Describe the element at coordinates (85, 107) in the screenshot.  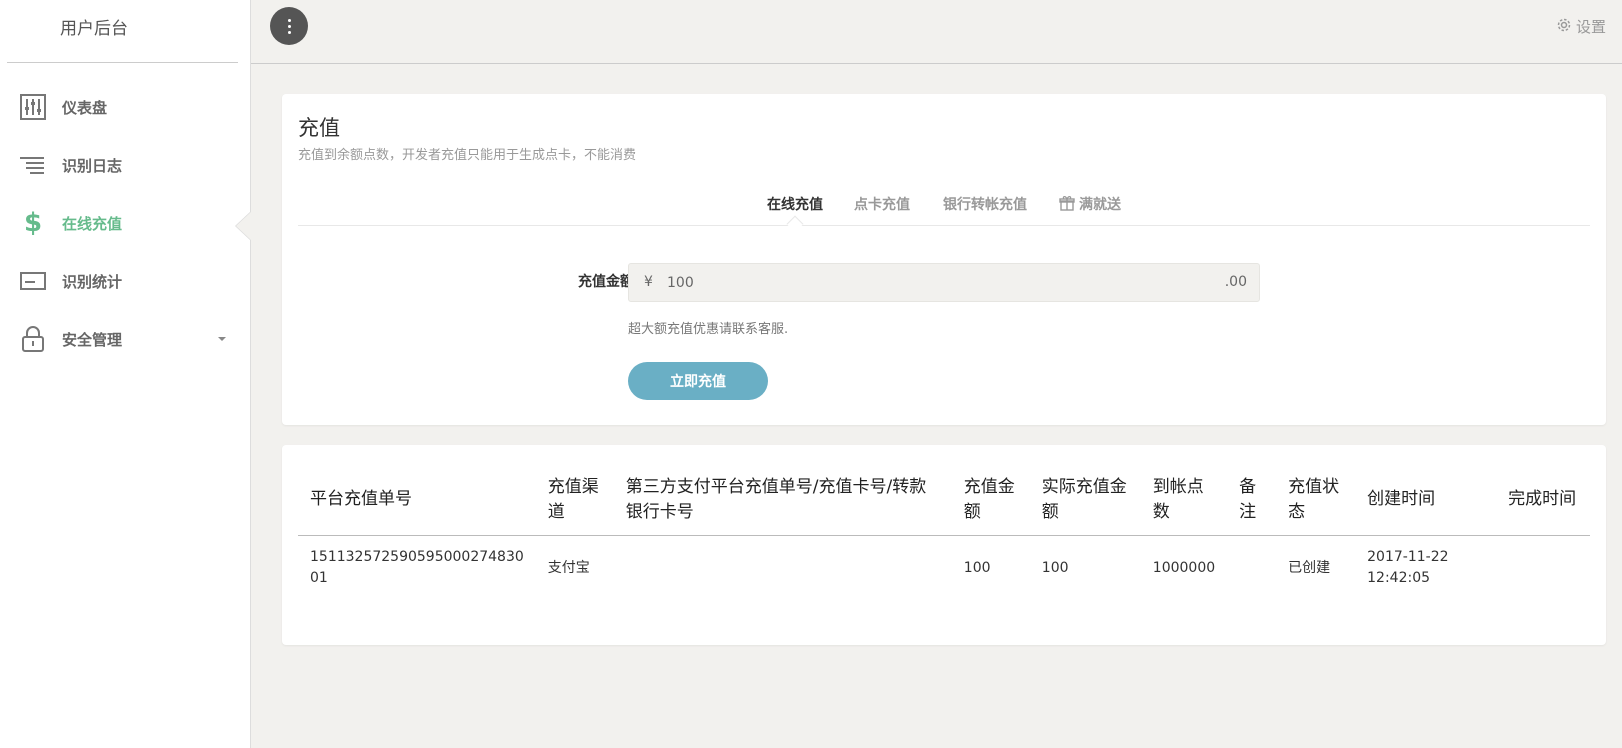
I see `sidebar-item-label: 仪表盘` at that location.